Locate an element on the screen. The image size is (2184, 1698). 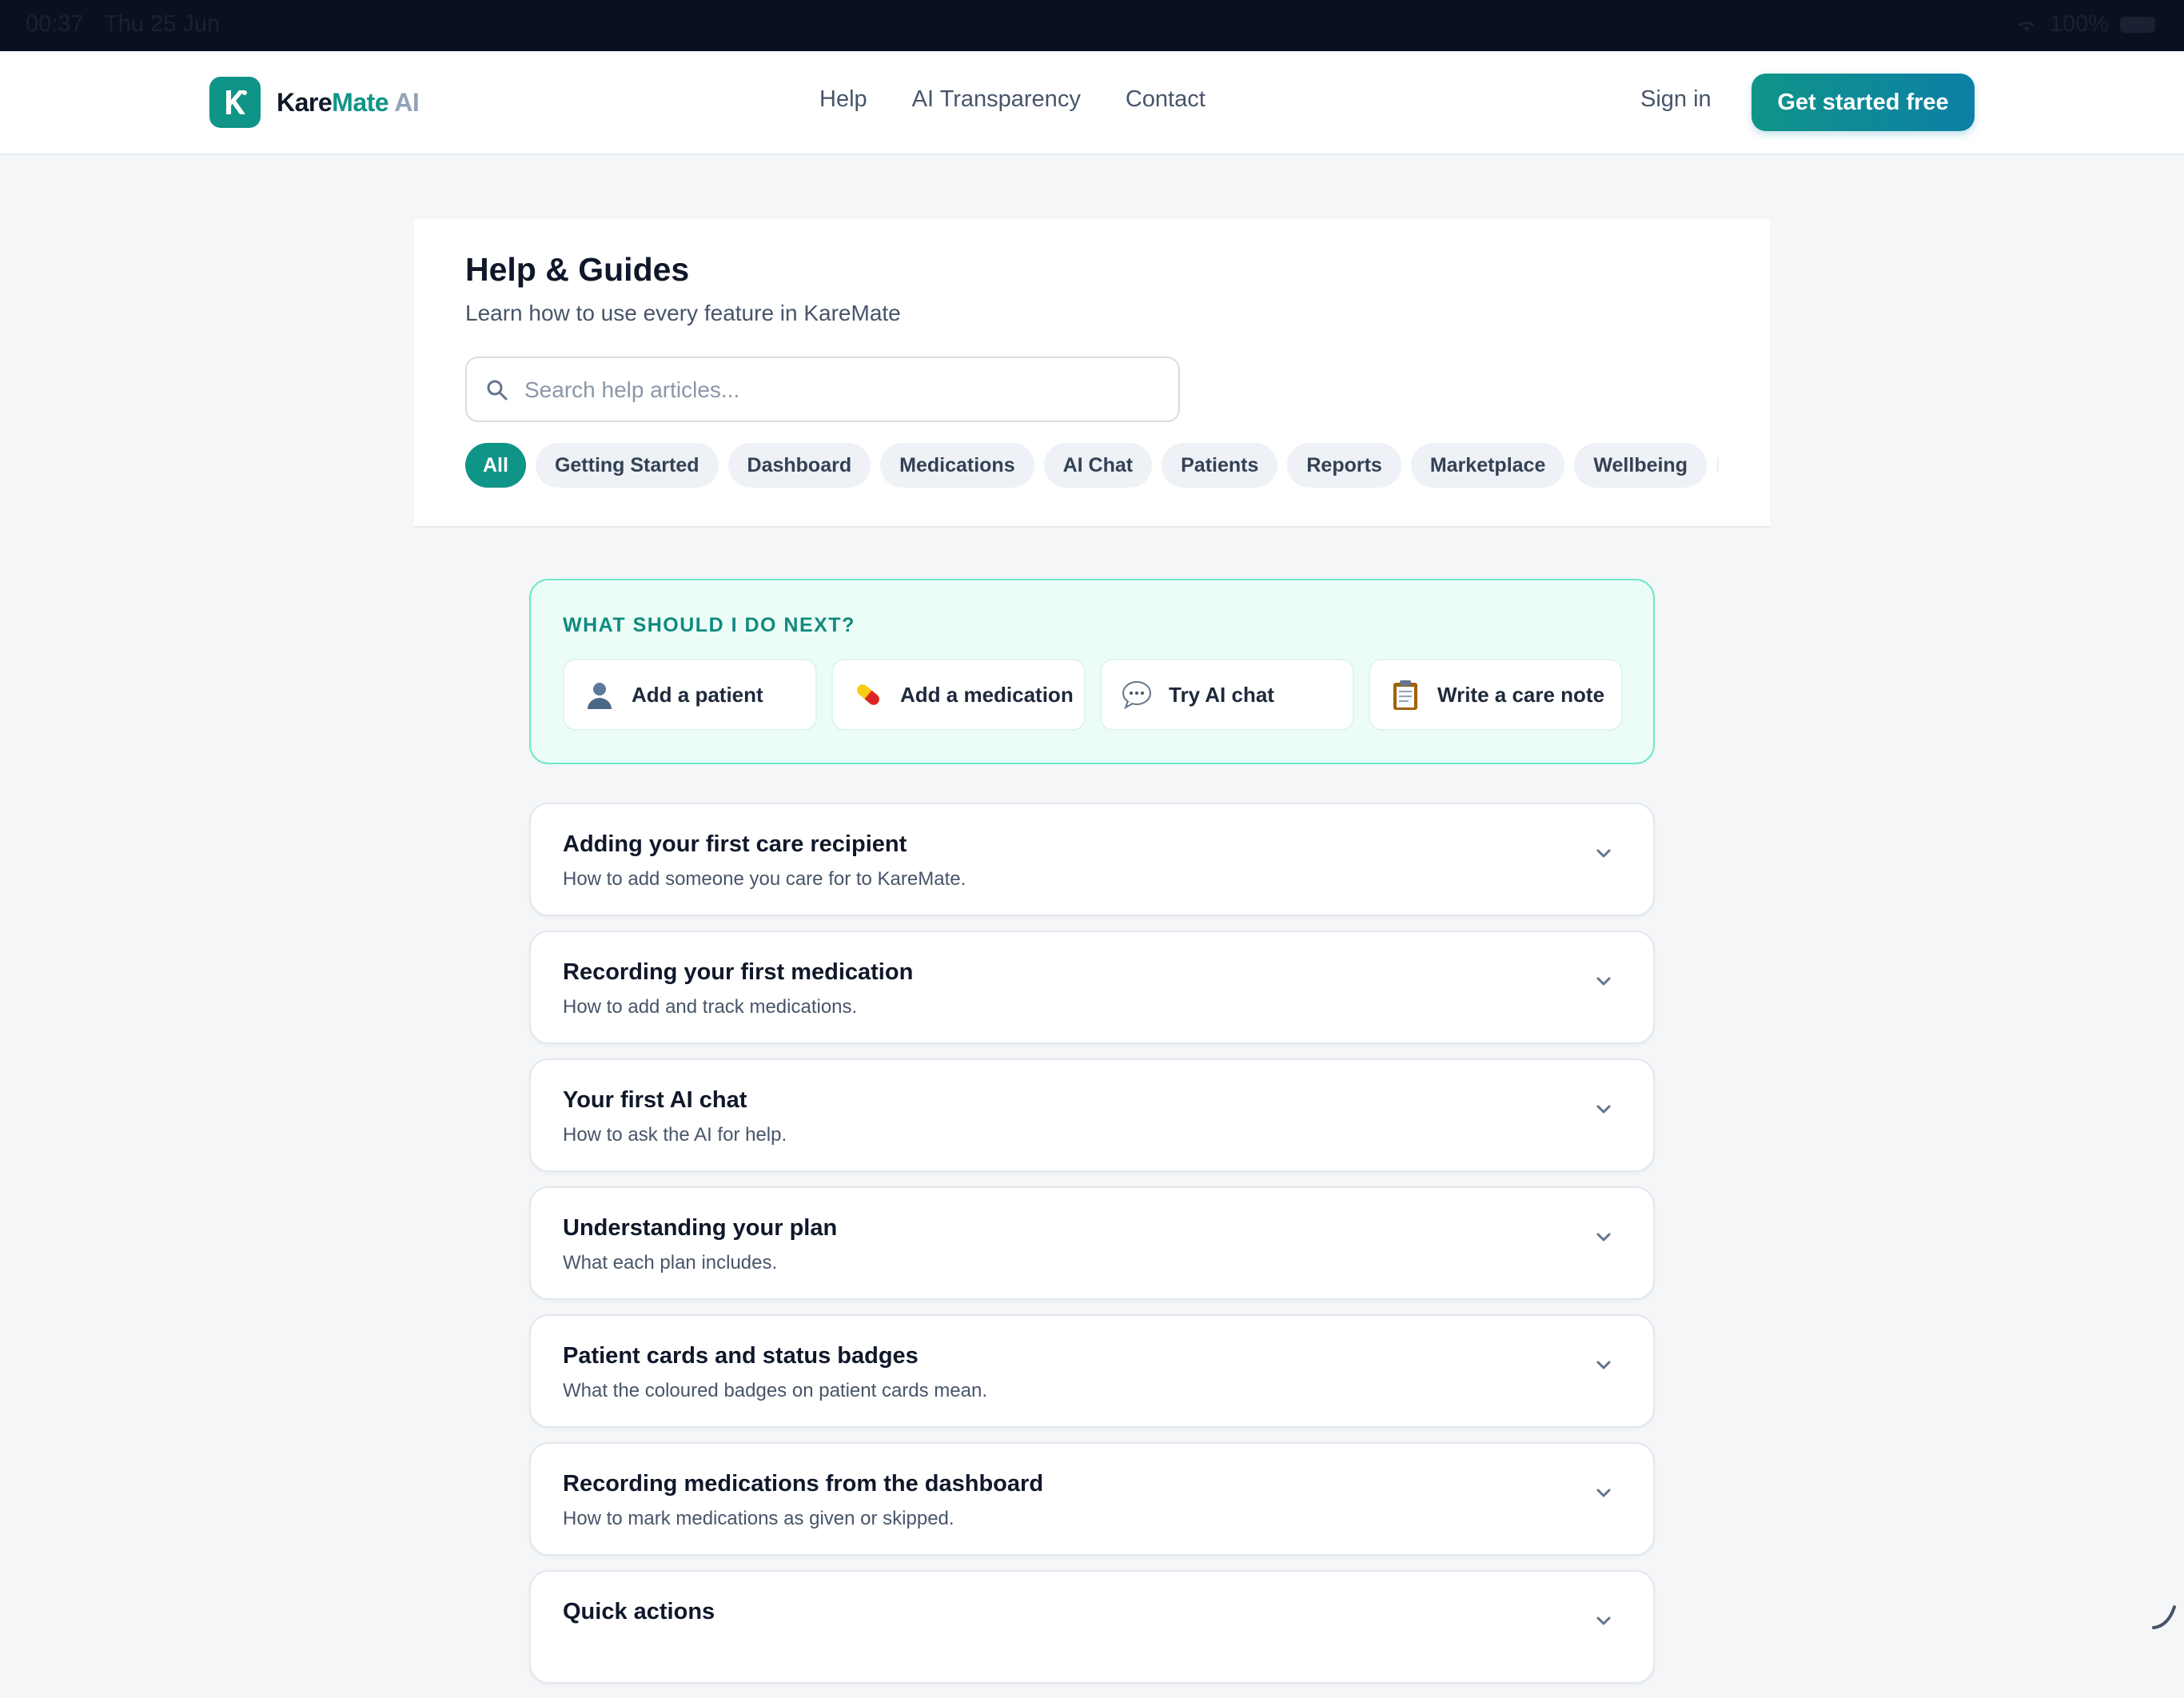
get-started-button: Get started free is located at coordinates (1863, 103).